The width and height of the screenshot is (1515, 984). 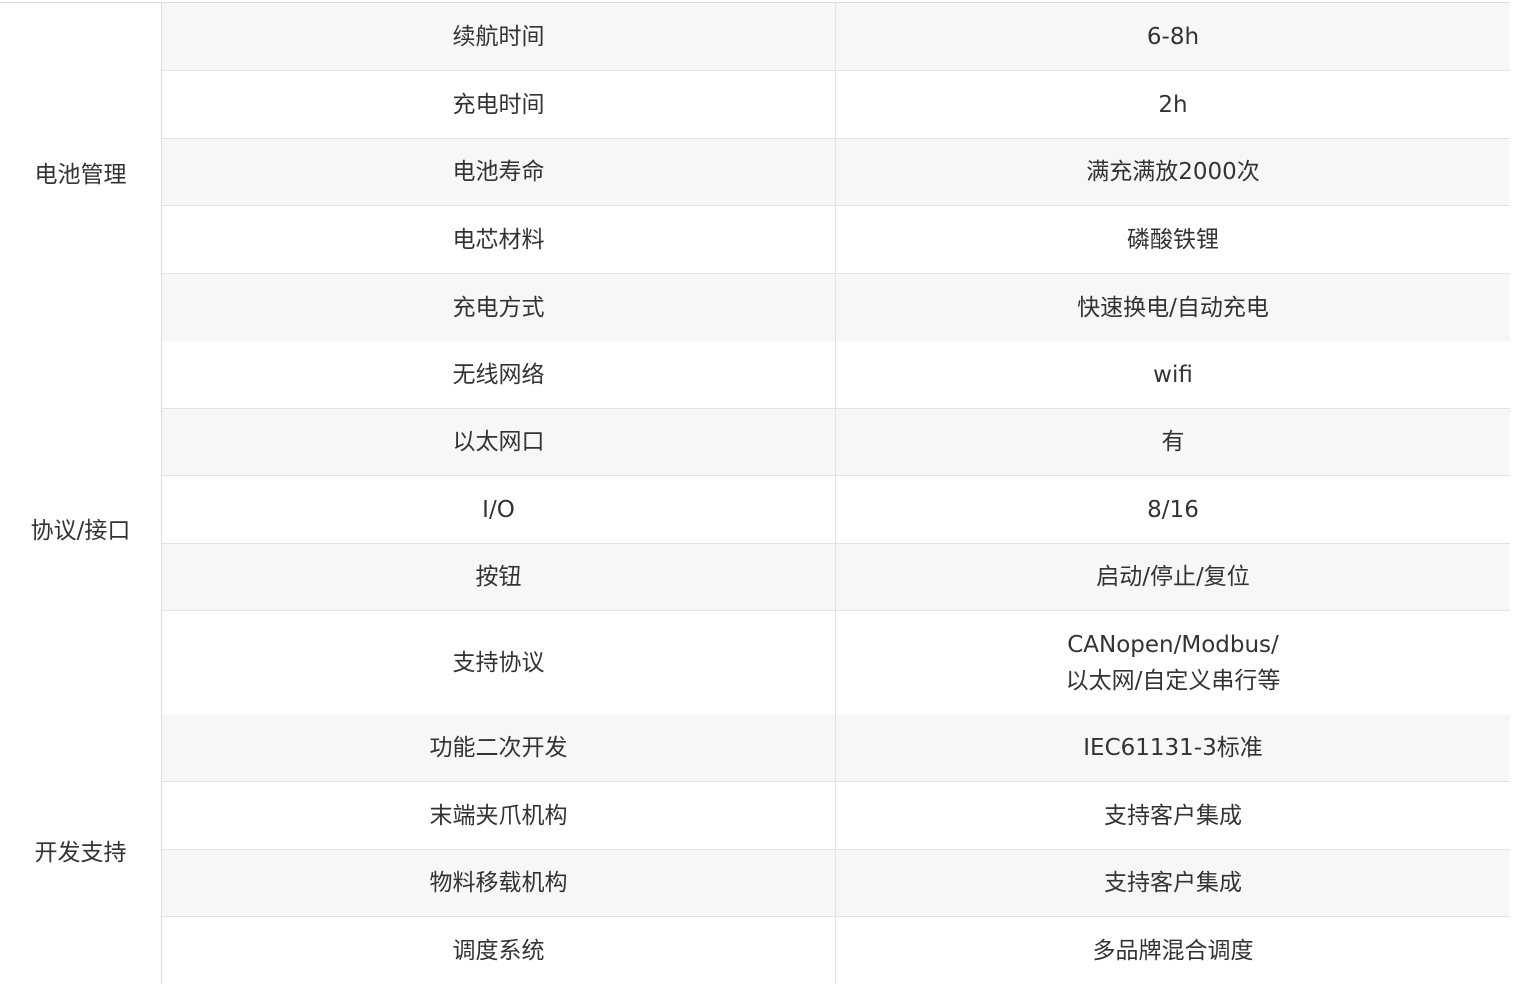 I want to click on table-row: 电芯材料 磷酸铁锂, so click(x=836, y=240).